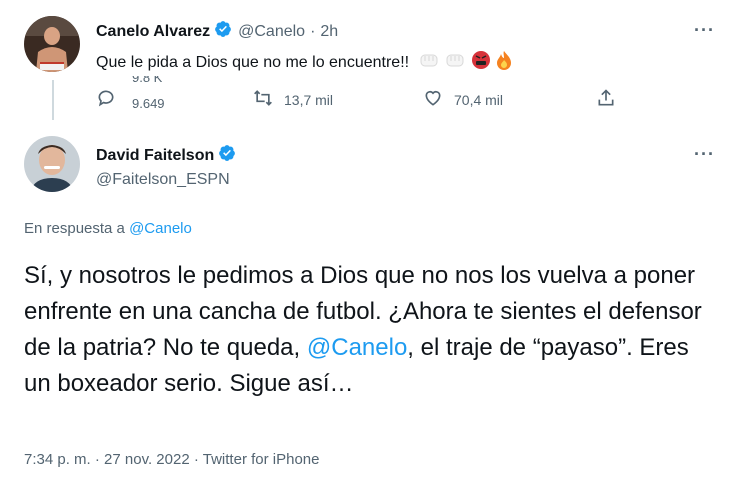  I want to click on heart-icon, so click(438, 99).